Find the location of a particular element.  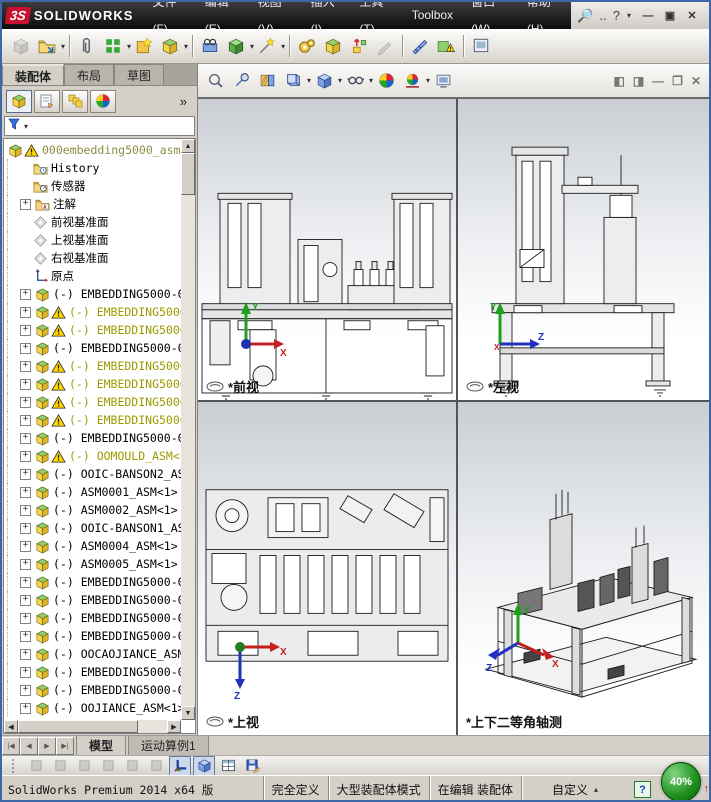

first-tab-button: |◀ is located at coordinates (11, 746).